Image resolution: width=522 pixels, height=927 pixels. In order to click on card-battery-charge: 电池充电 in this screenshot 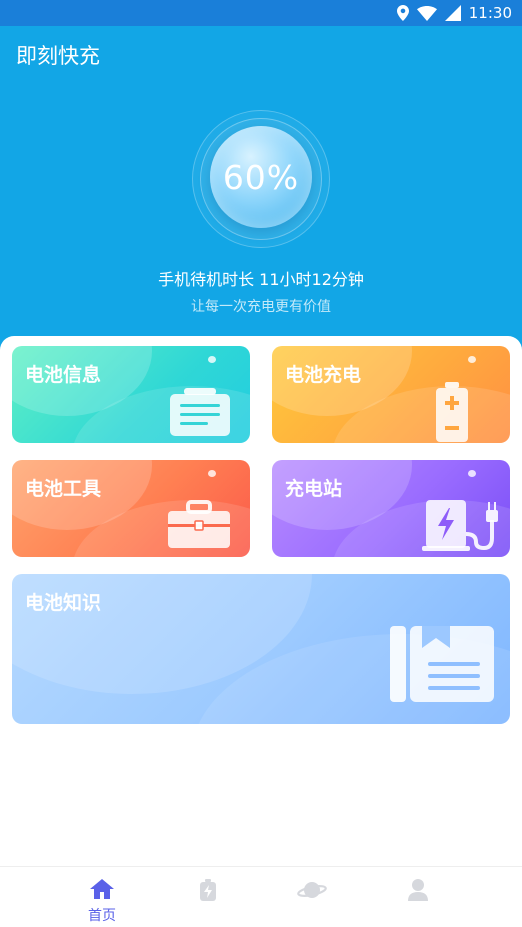, I will do `click(391, 394)`.